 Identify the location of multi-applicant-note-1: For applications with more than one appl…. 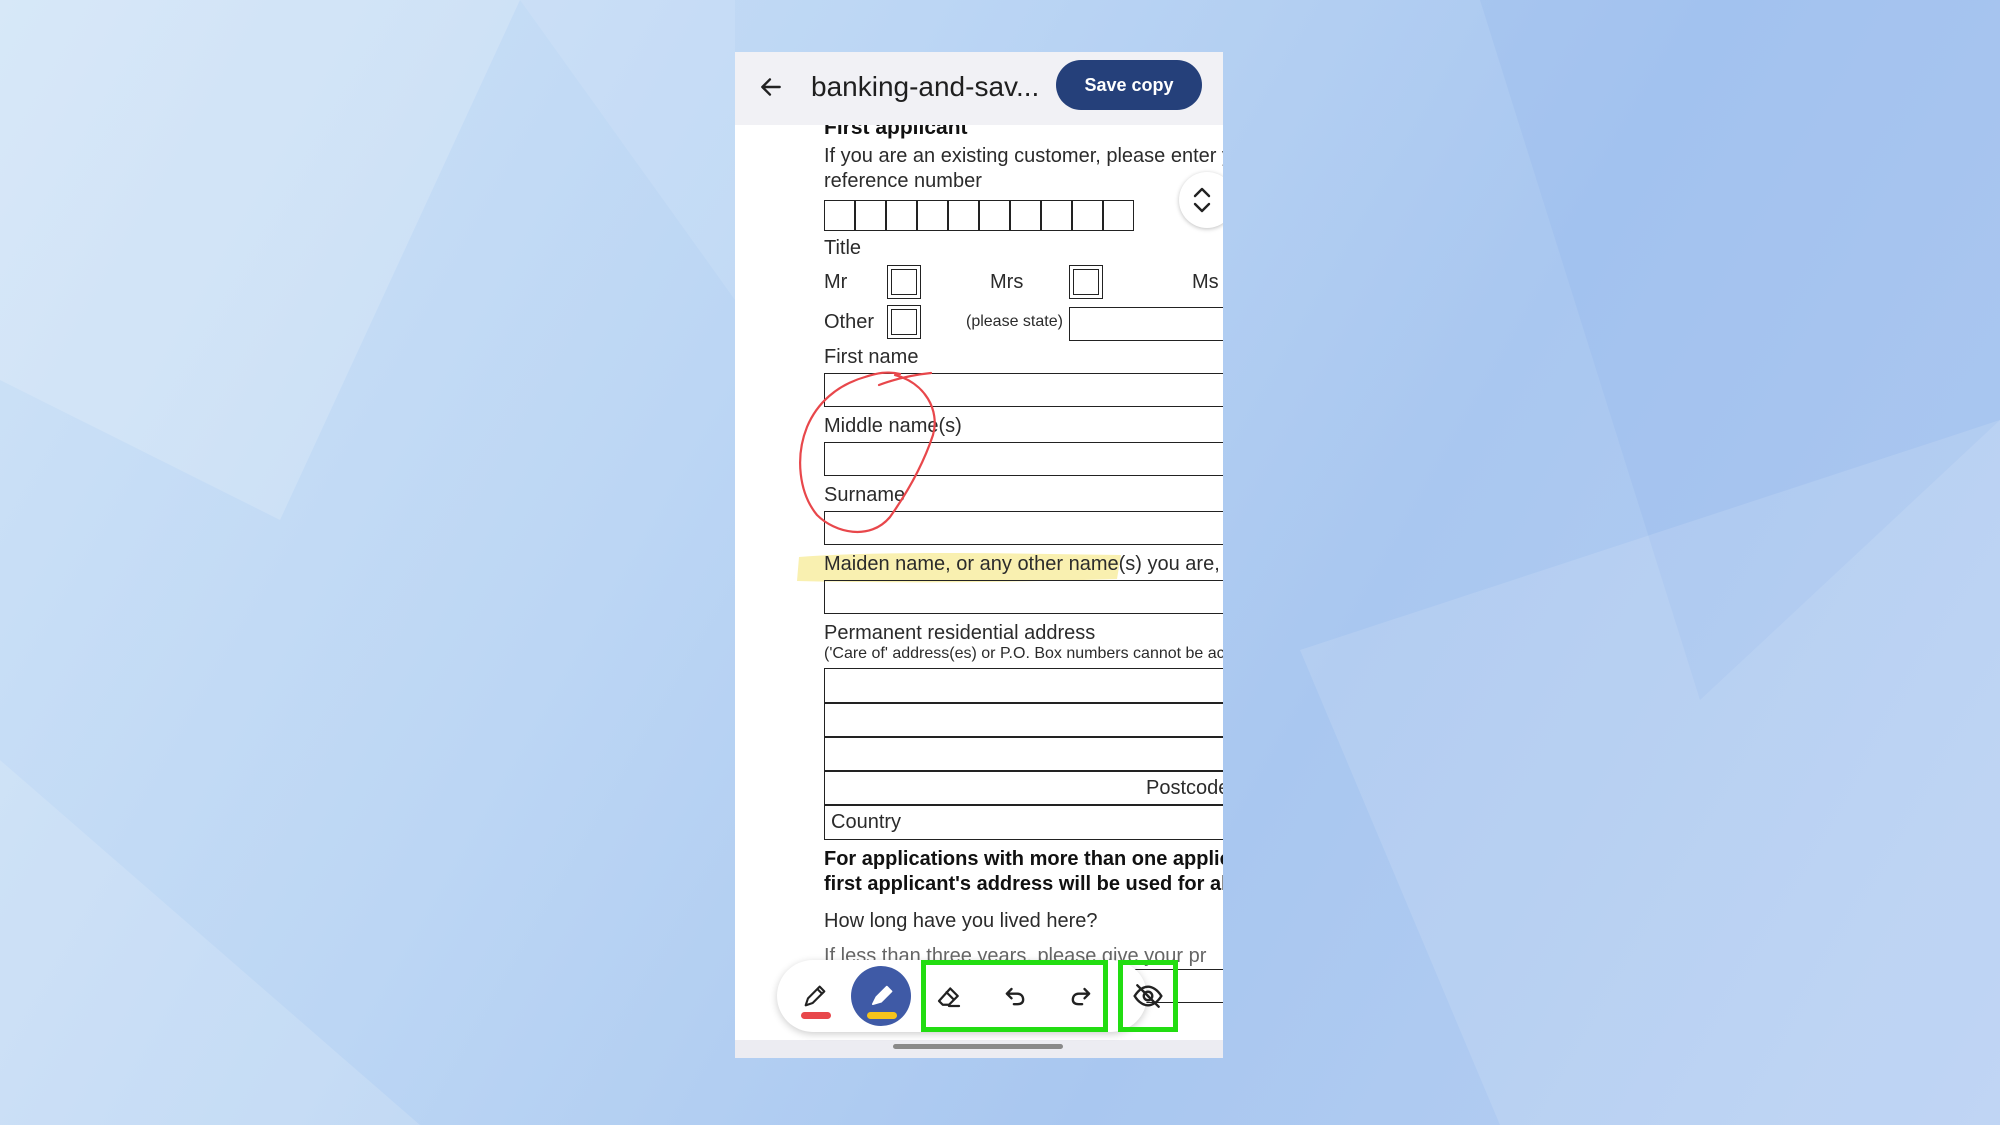
(1023, 859).